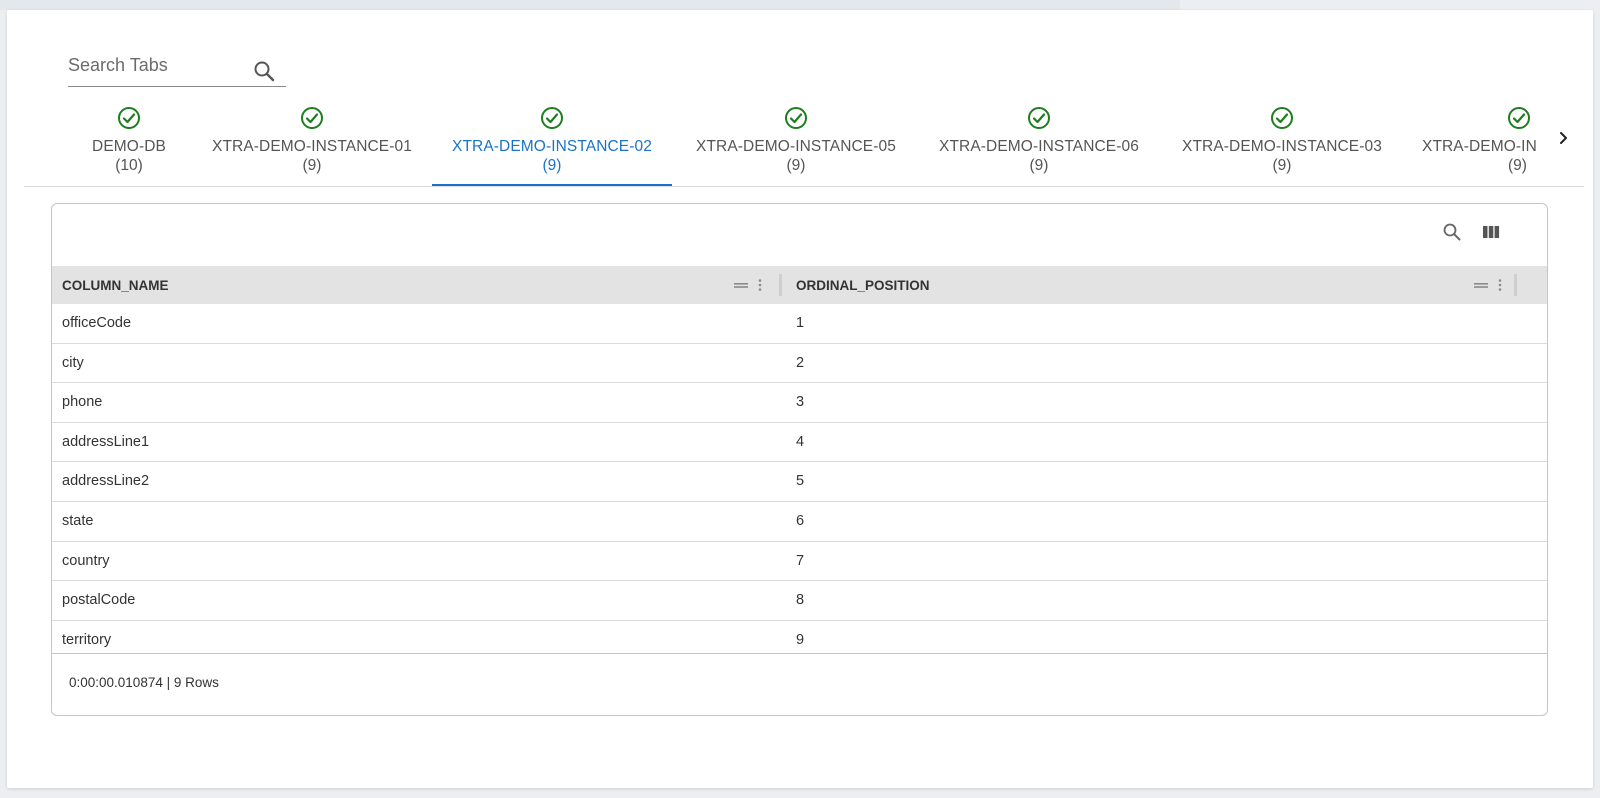 The image size is (1600, 798). I want to click on table-row: city 2, so click(799, 364).